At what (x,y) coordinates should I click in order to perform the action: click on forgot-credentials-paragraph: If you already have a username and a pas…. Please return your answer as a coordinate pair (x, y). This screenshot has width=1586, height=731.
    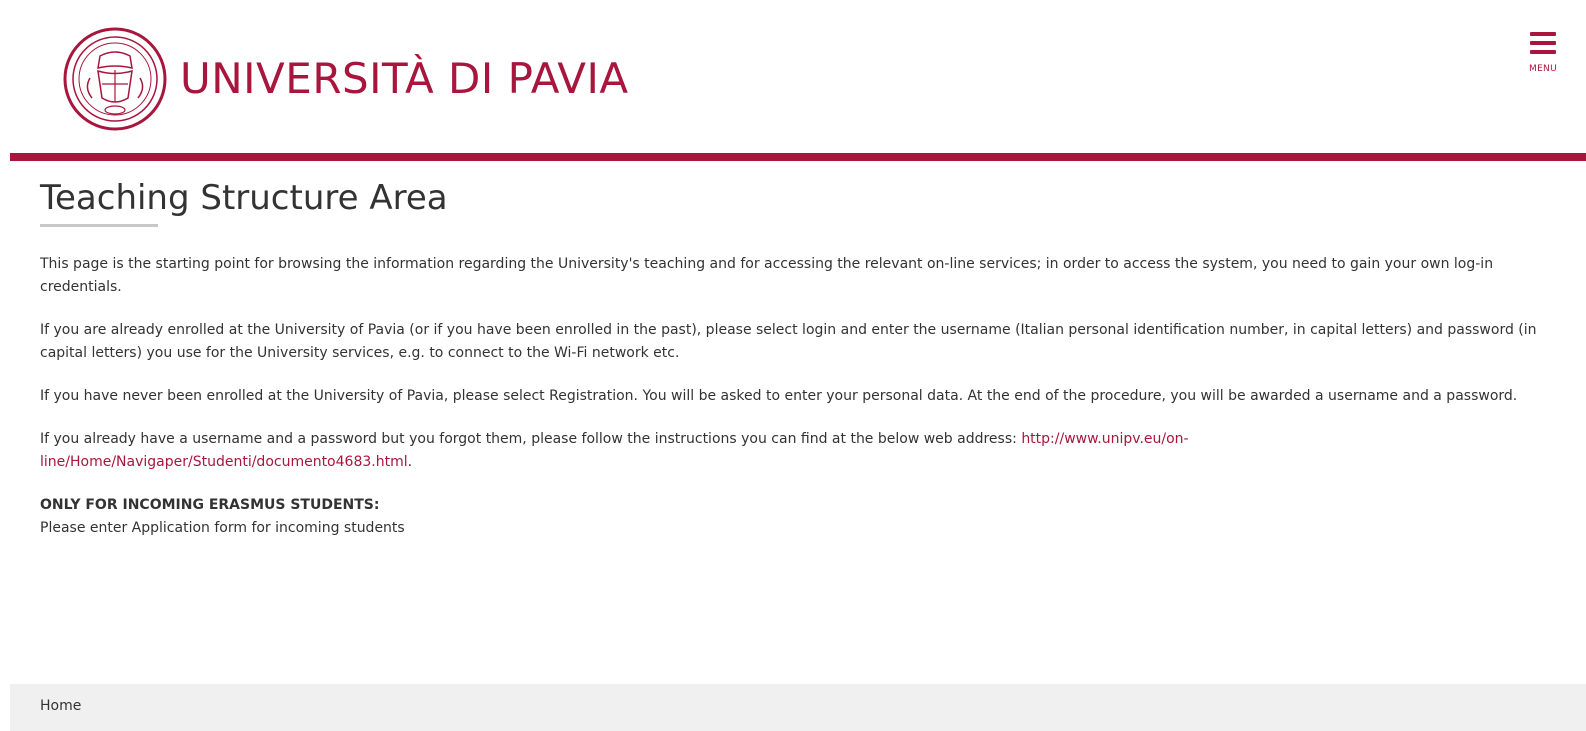
    Looking at the image, I should click on (797, 451).